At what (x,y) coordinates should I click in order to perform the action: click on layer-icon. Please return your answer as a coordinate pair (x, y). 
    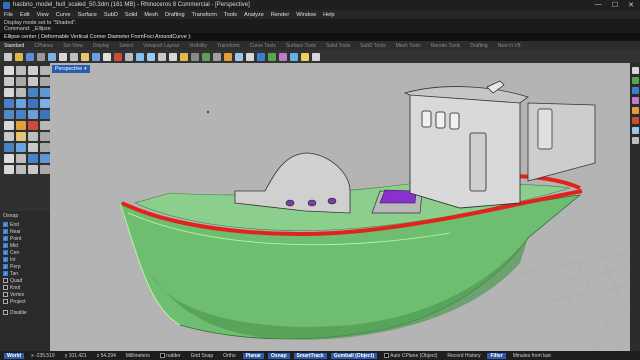
    Looking at the image, I should click on (239, 56).